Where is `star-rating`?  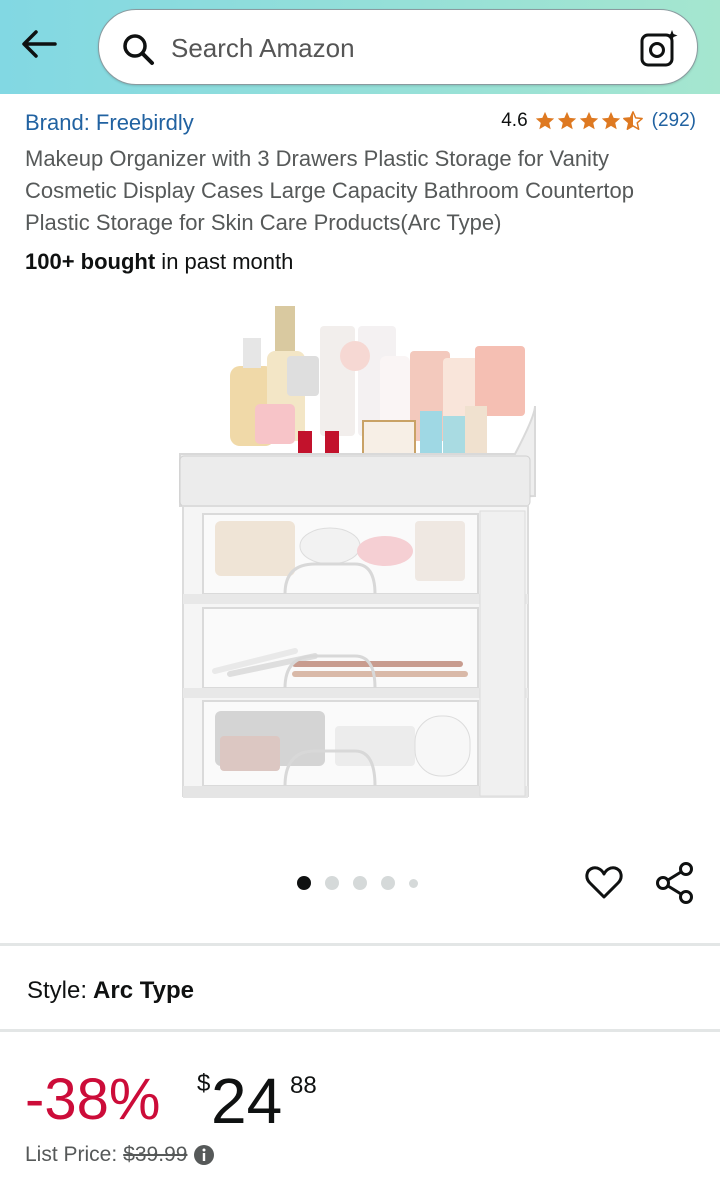 star-rating is located at coordinates (589, 121).